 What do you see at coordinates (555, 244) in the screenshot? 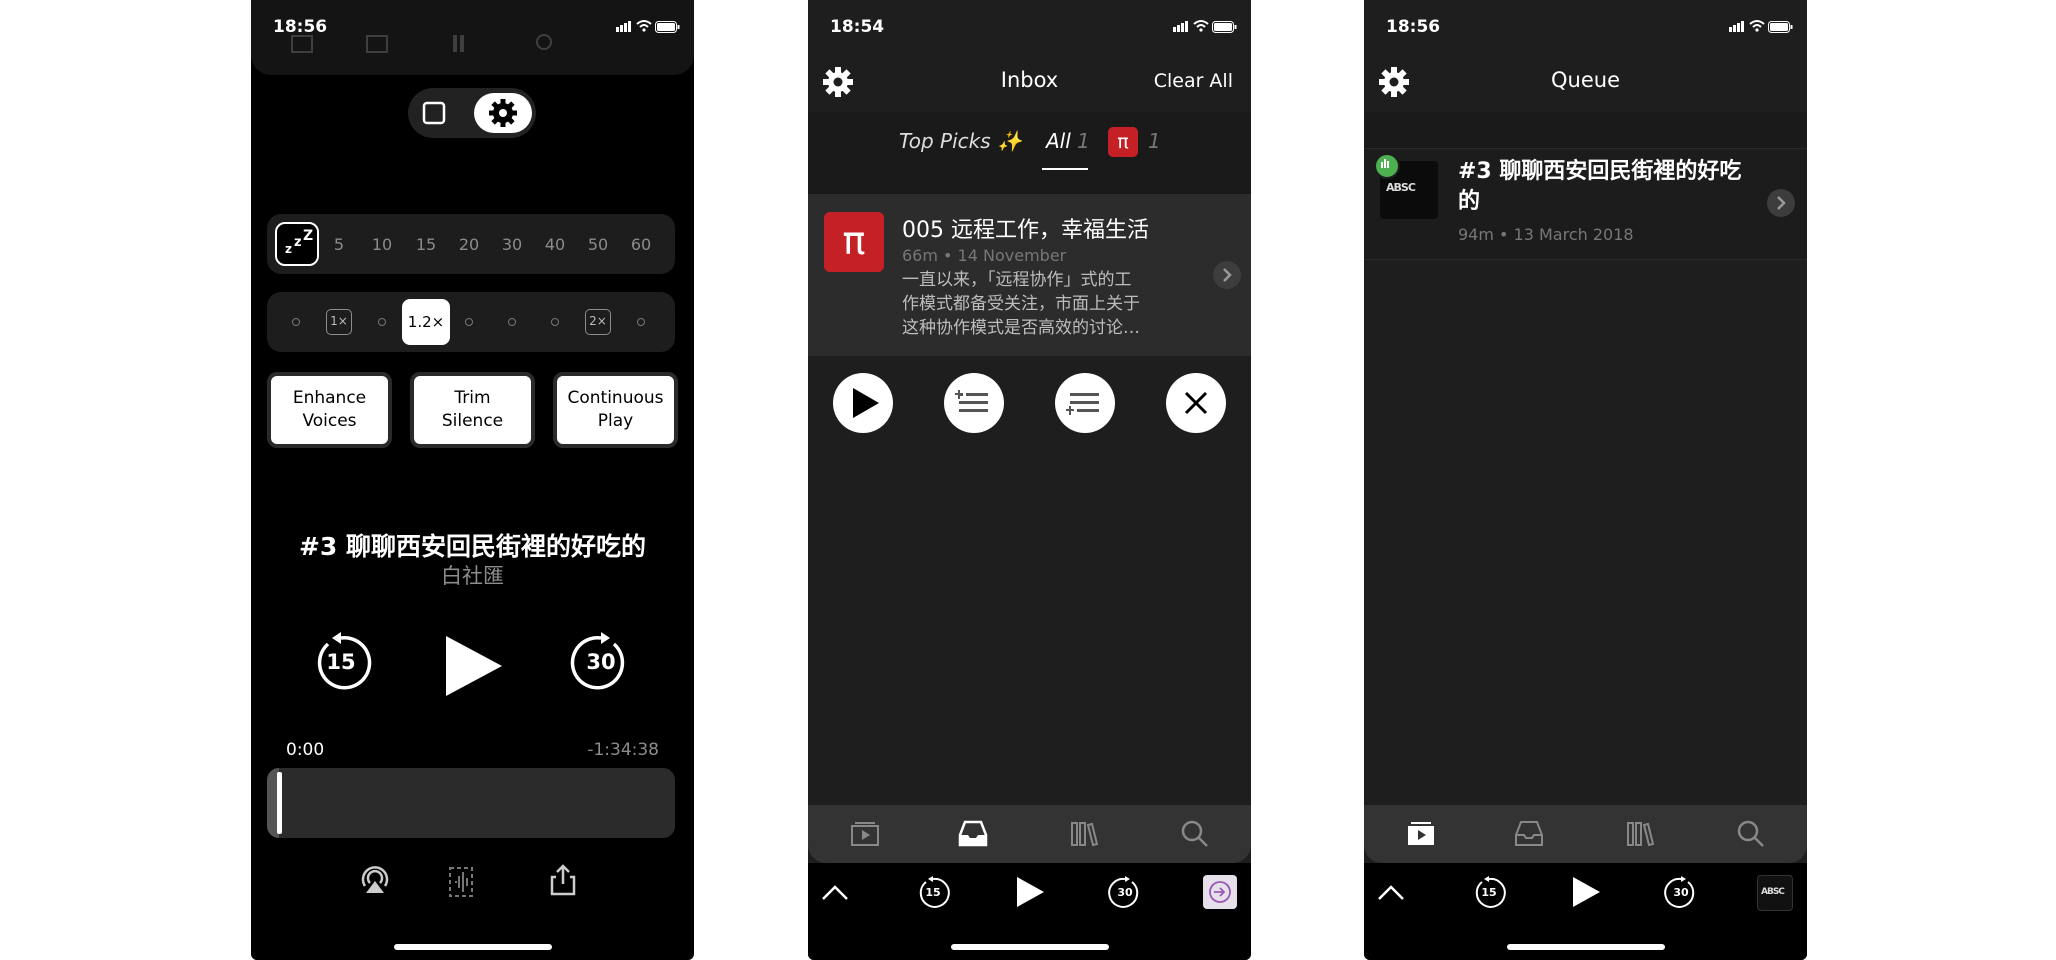
I see `sleep-40: 40` at bounding box center [555, 244].